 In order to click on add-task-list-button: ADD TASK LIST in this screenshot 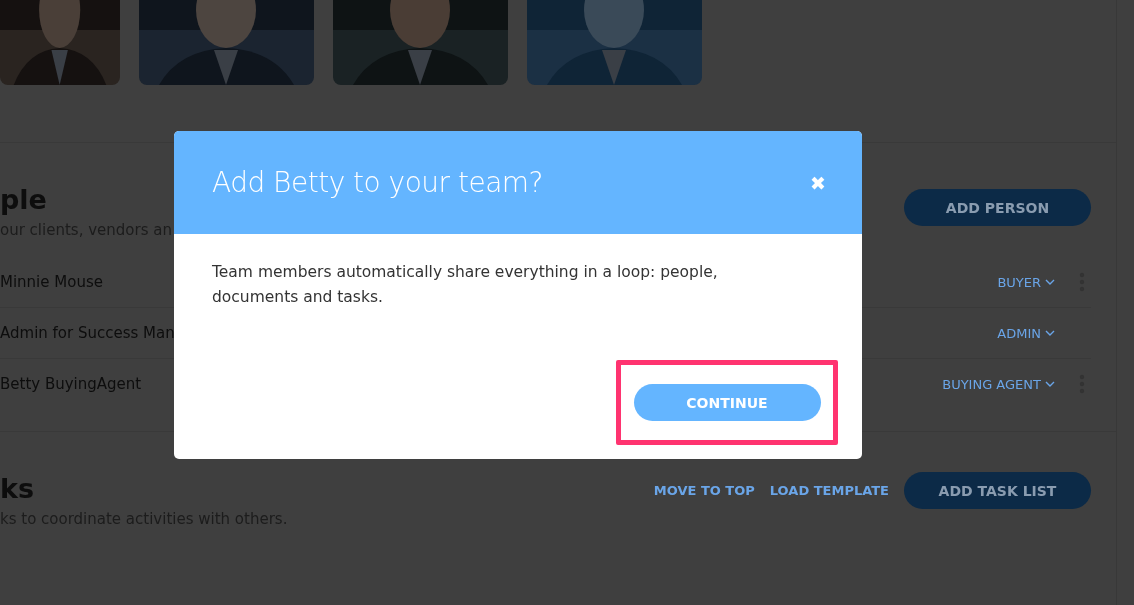, I will do `click(997, 490)`.